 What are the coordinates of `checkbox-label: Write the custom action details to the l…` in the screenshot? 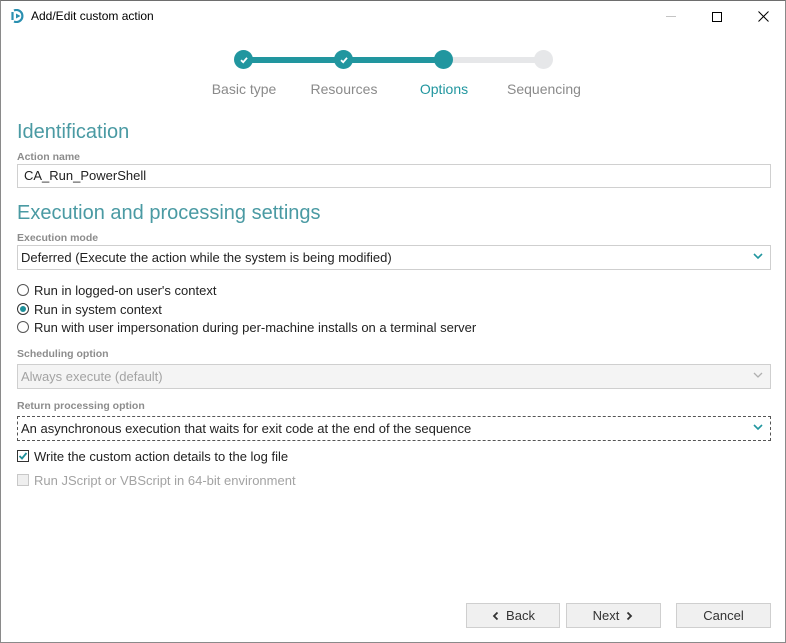 It's located at (161, 456).